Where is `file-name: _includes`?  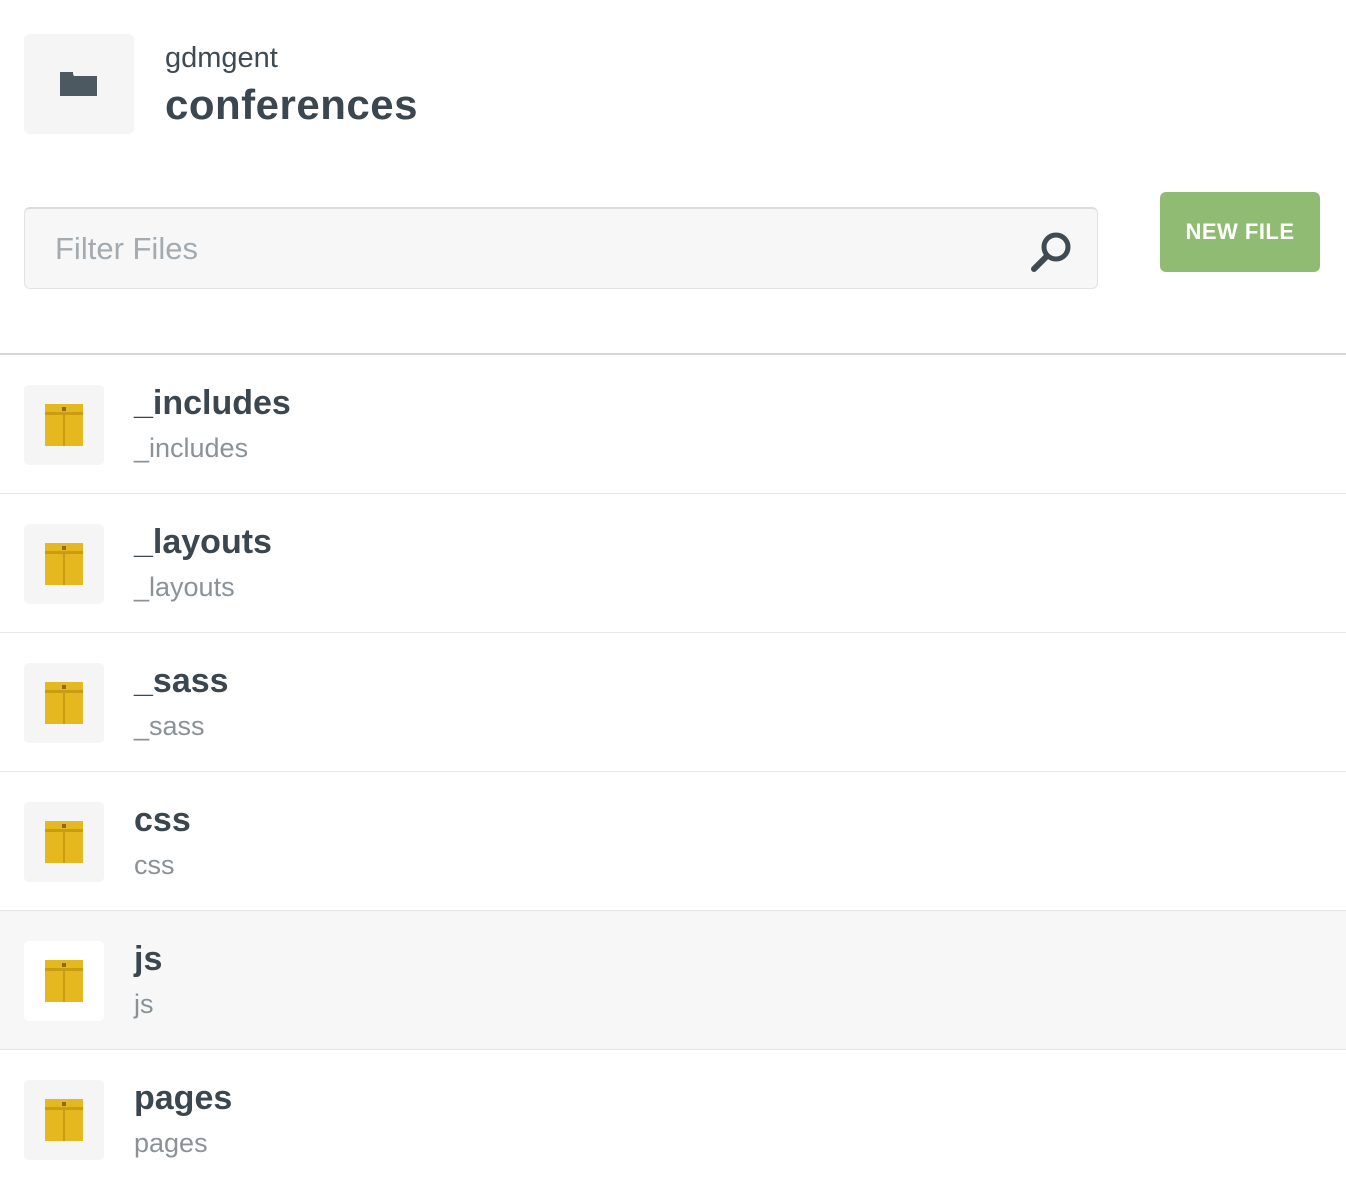 file-name: _includes is located at coordinates (212, 403).